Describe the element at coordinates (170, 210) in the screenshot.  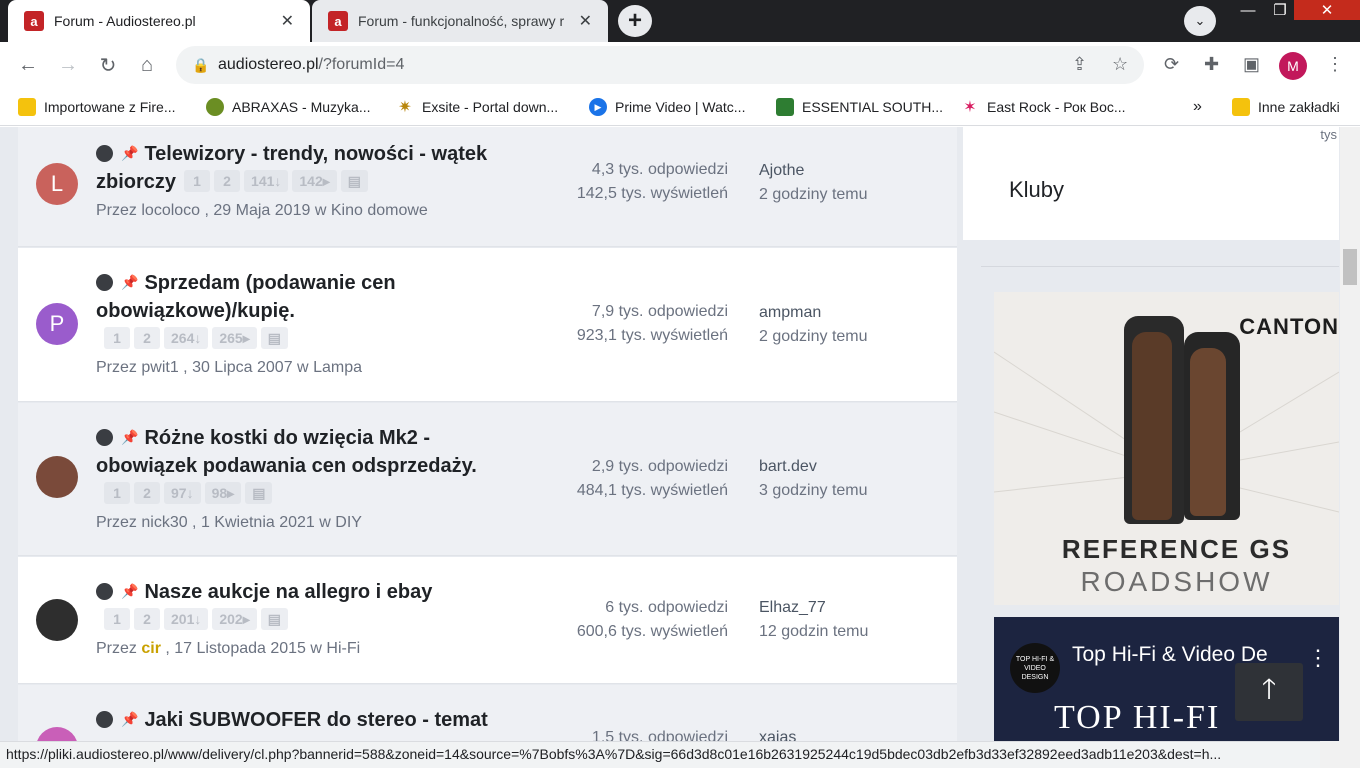
I see `author-link: locoloco` at that location.